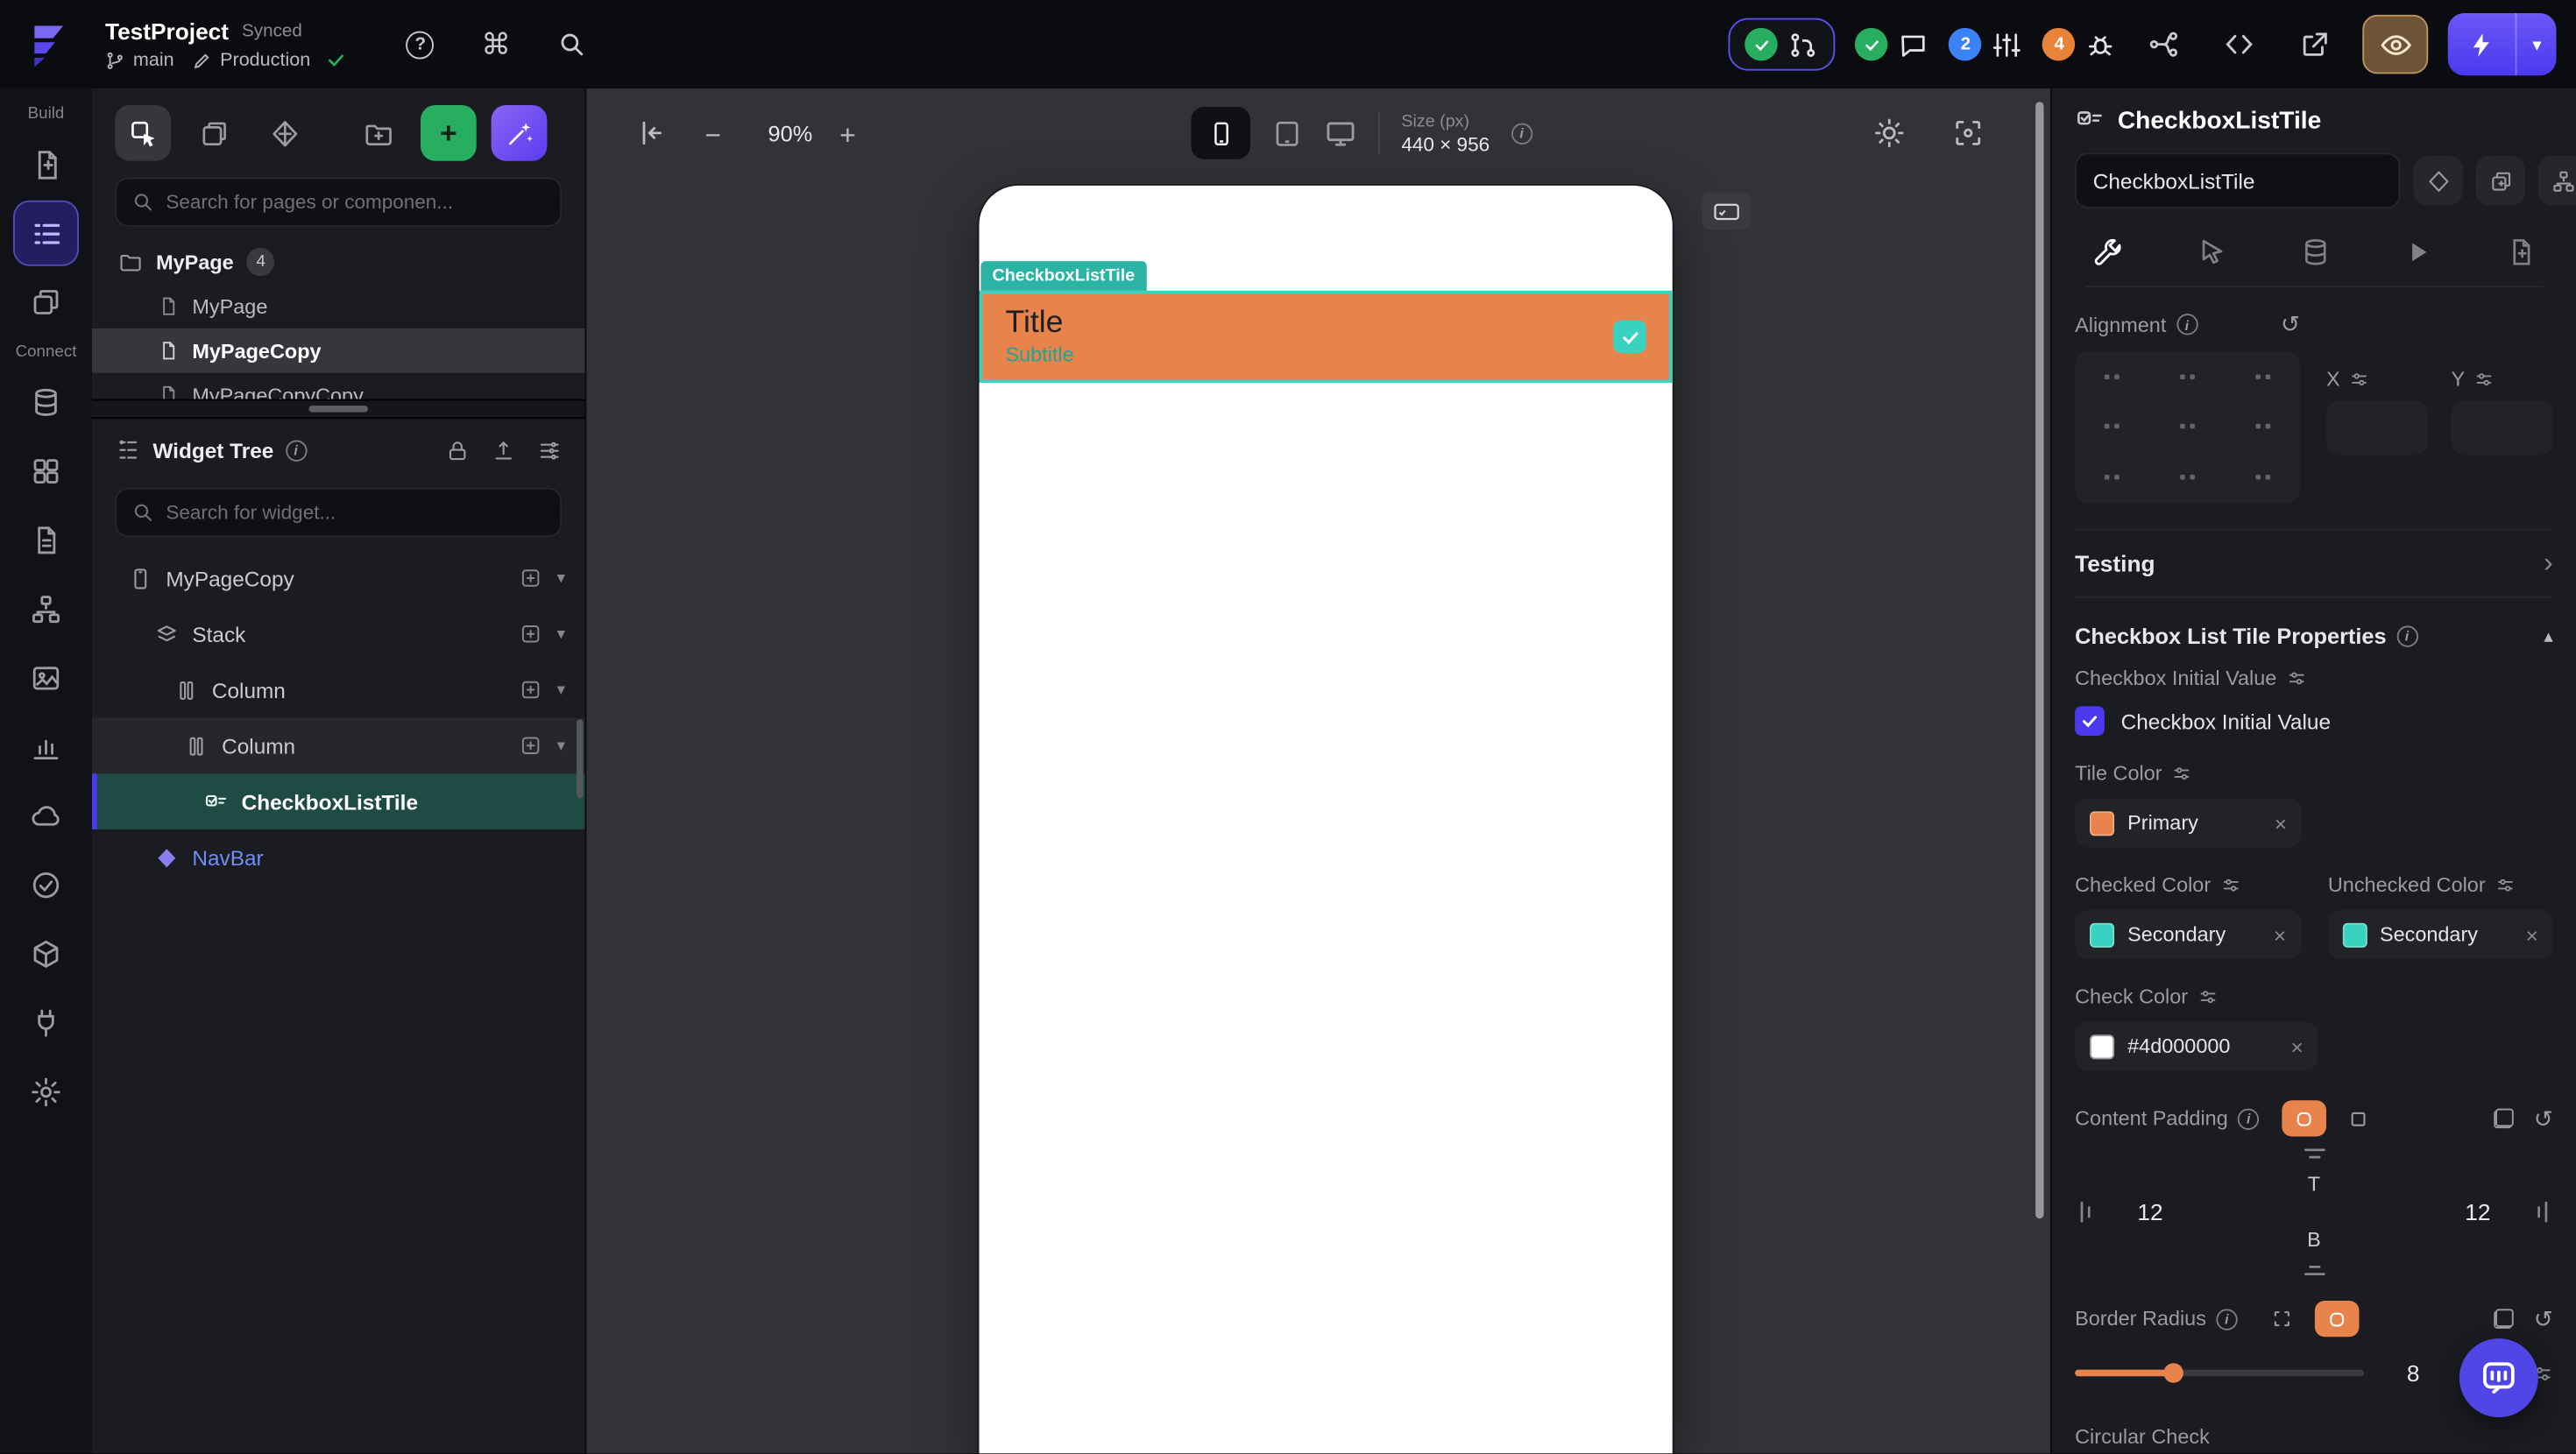 The height and width of the screenshot is (1454, 2576). What do you see at coordinates (1968, 133) in the screenshot?
I see `canvas-settings-button` at bounding box center [1968, 133].